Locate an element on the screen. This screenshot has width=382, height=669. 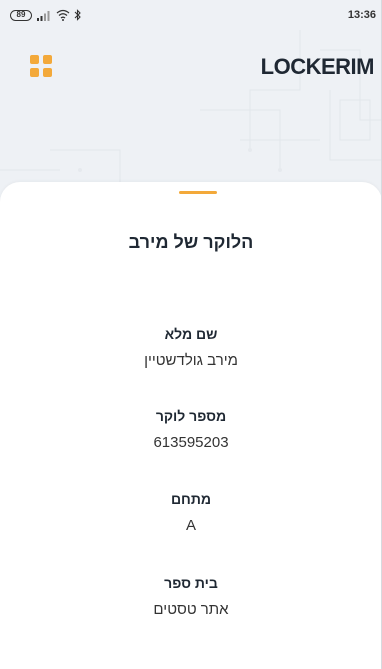
battery-level: 89 is located at coordinates (21, 14).